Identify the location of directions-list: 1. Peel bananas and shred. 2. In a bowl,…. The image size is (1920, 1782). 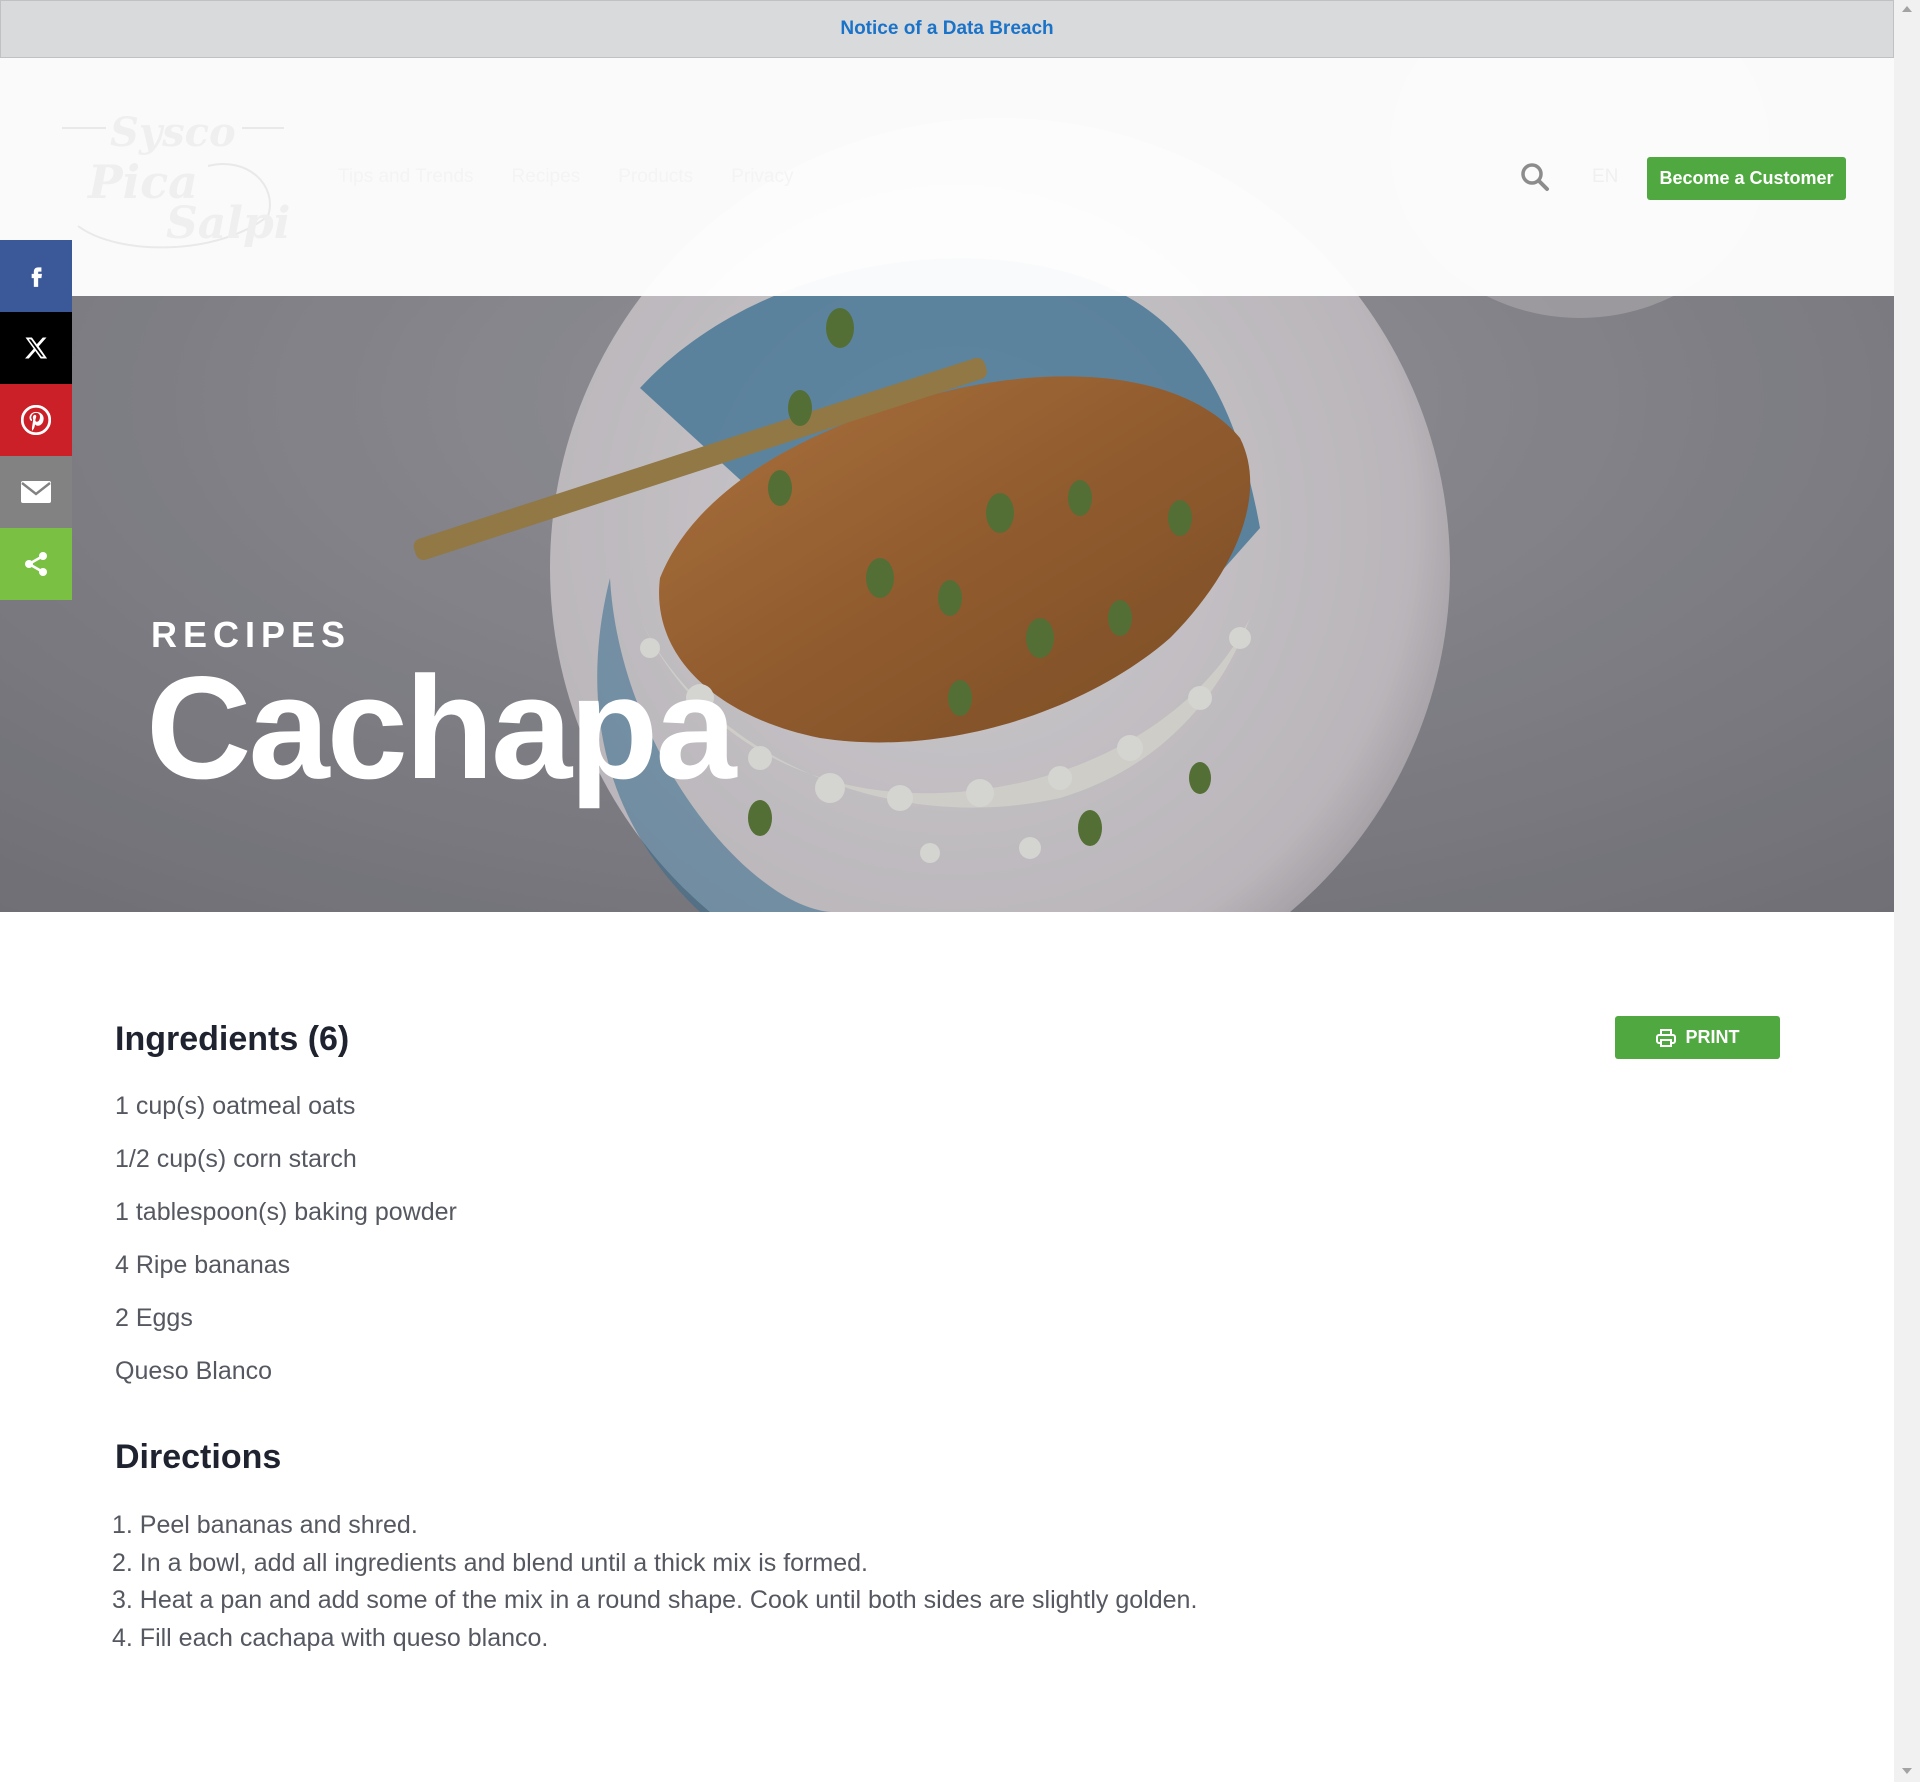
(654, 1584).